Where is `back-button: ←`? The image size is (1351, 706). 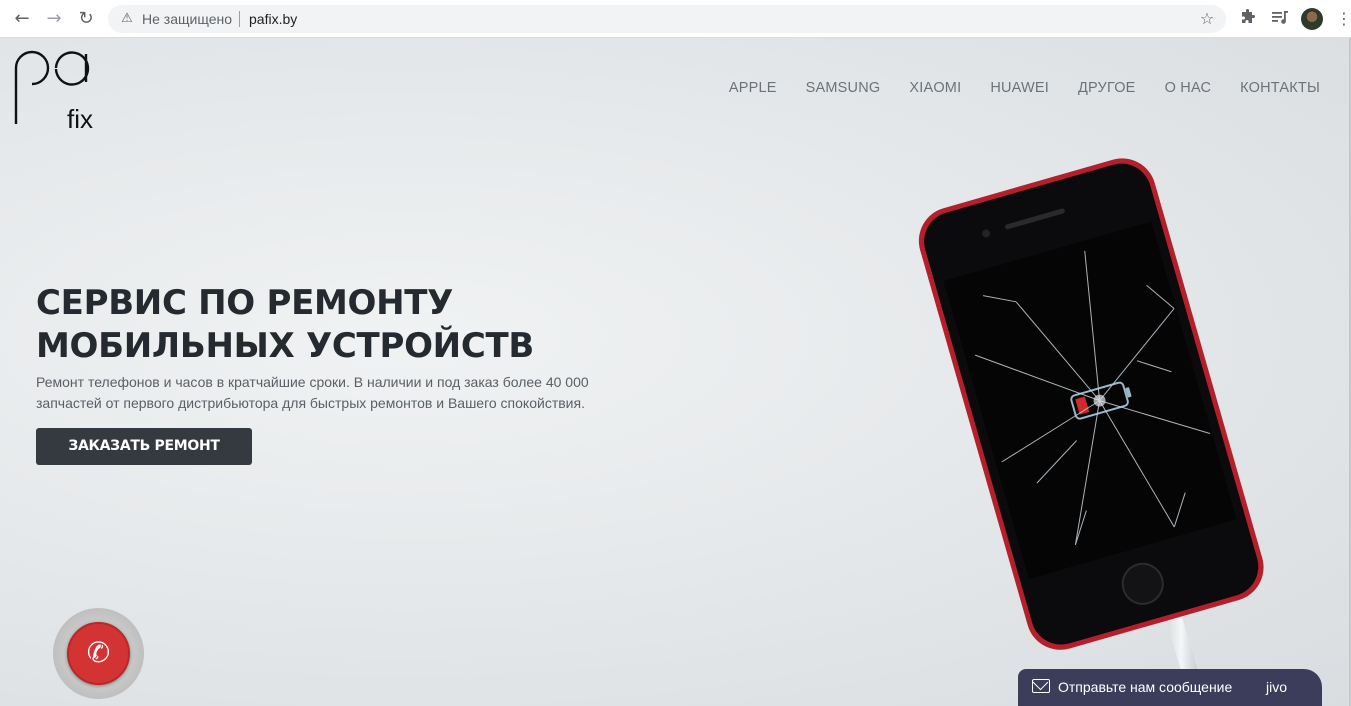
back-button: ← is located at coordinates (22, 19).